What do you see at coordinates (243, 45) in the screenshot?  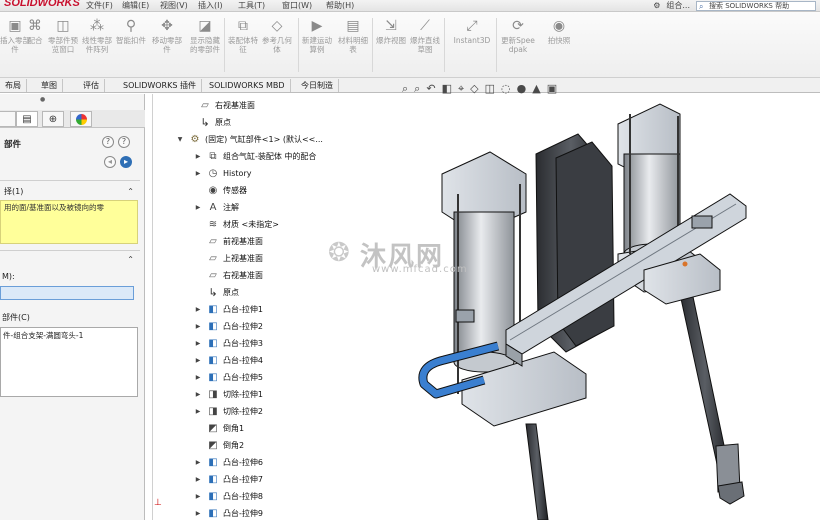 I see `assembly-feature-button: ⧉ 装配体特征` at bounding box center [243, 45].